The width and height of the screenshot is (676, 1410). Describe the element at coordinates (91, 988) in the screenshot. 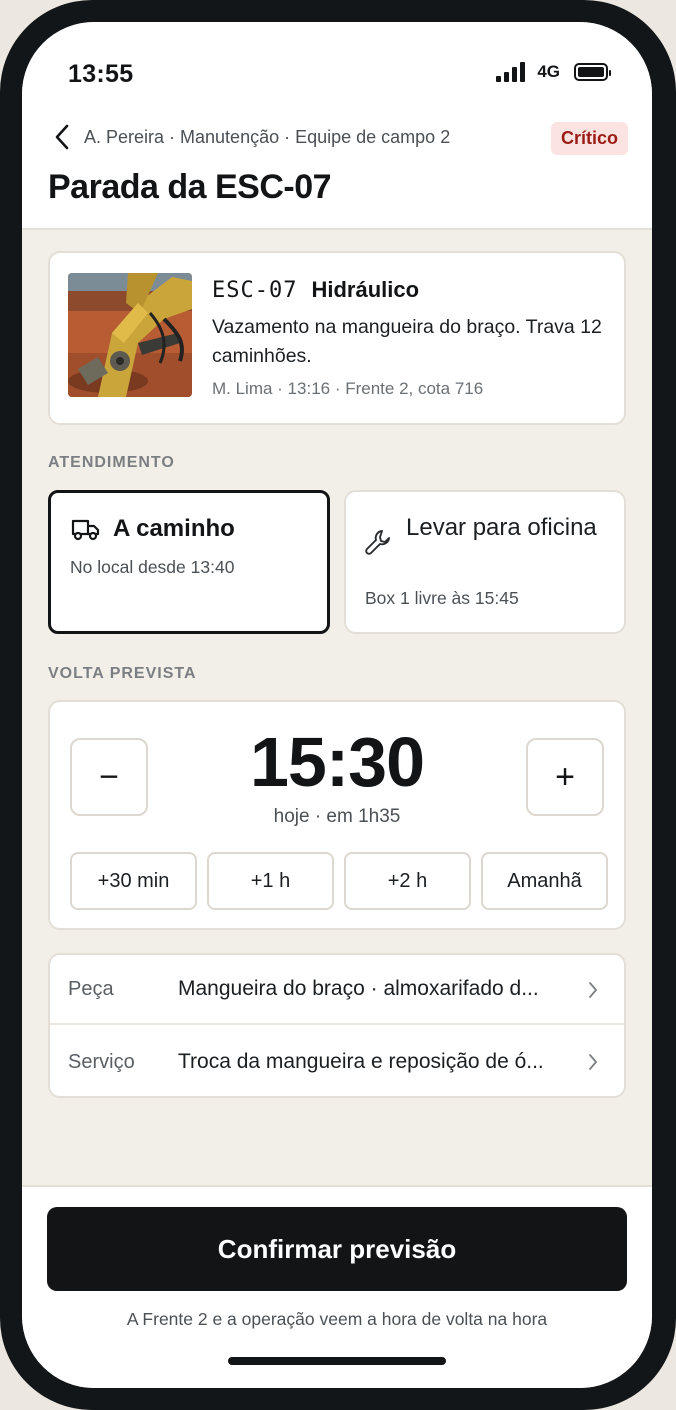

I see `row-label: Peça` at that location.